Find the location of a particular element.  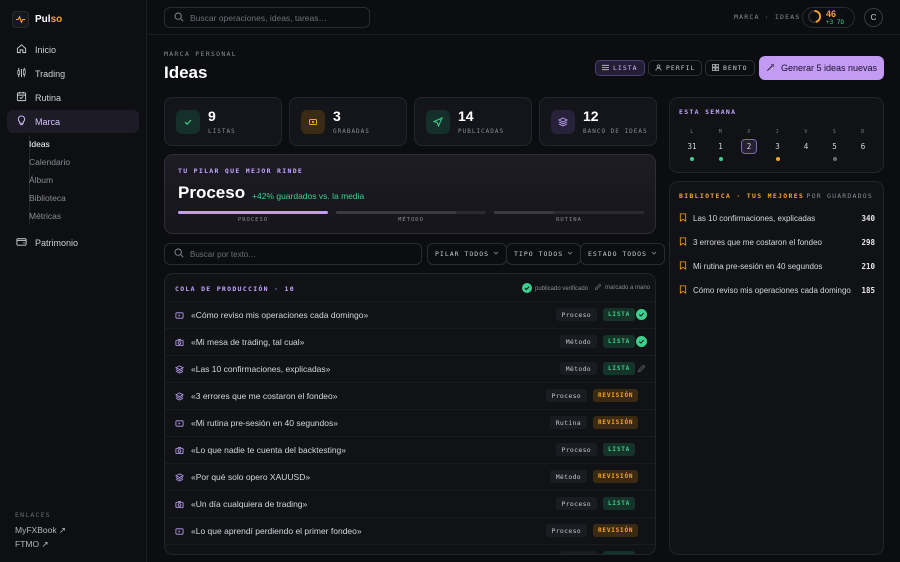

filter-estado: ESTADO TODOS is located at coordinates (622, 254).